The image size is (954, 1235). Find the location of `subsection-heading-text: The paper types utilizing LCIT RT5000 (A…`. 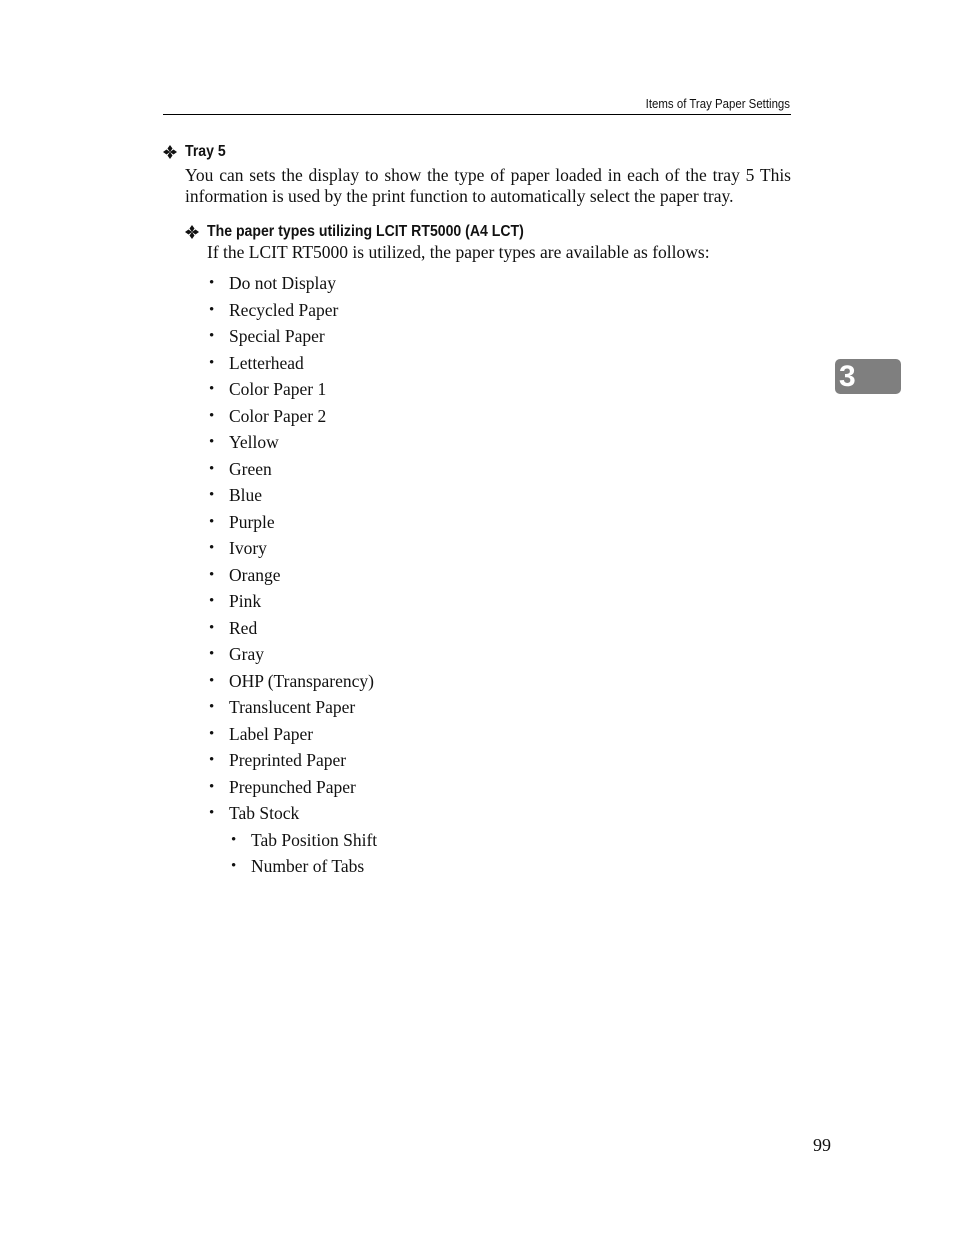

subsection-heading-text: The paper types utilizing LCIT RT5000 (A… is located at coordinates (365, 231).